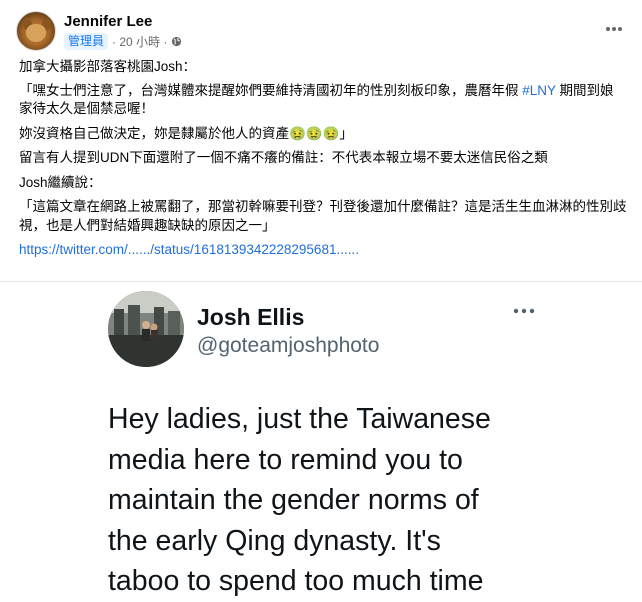 The image size is (642, 602). What do you see at coordinates (251, 317) in the screenshot?
I see `tweet-author-name: Josh Ellis` at bounding box center [251, 317].